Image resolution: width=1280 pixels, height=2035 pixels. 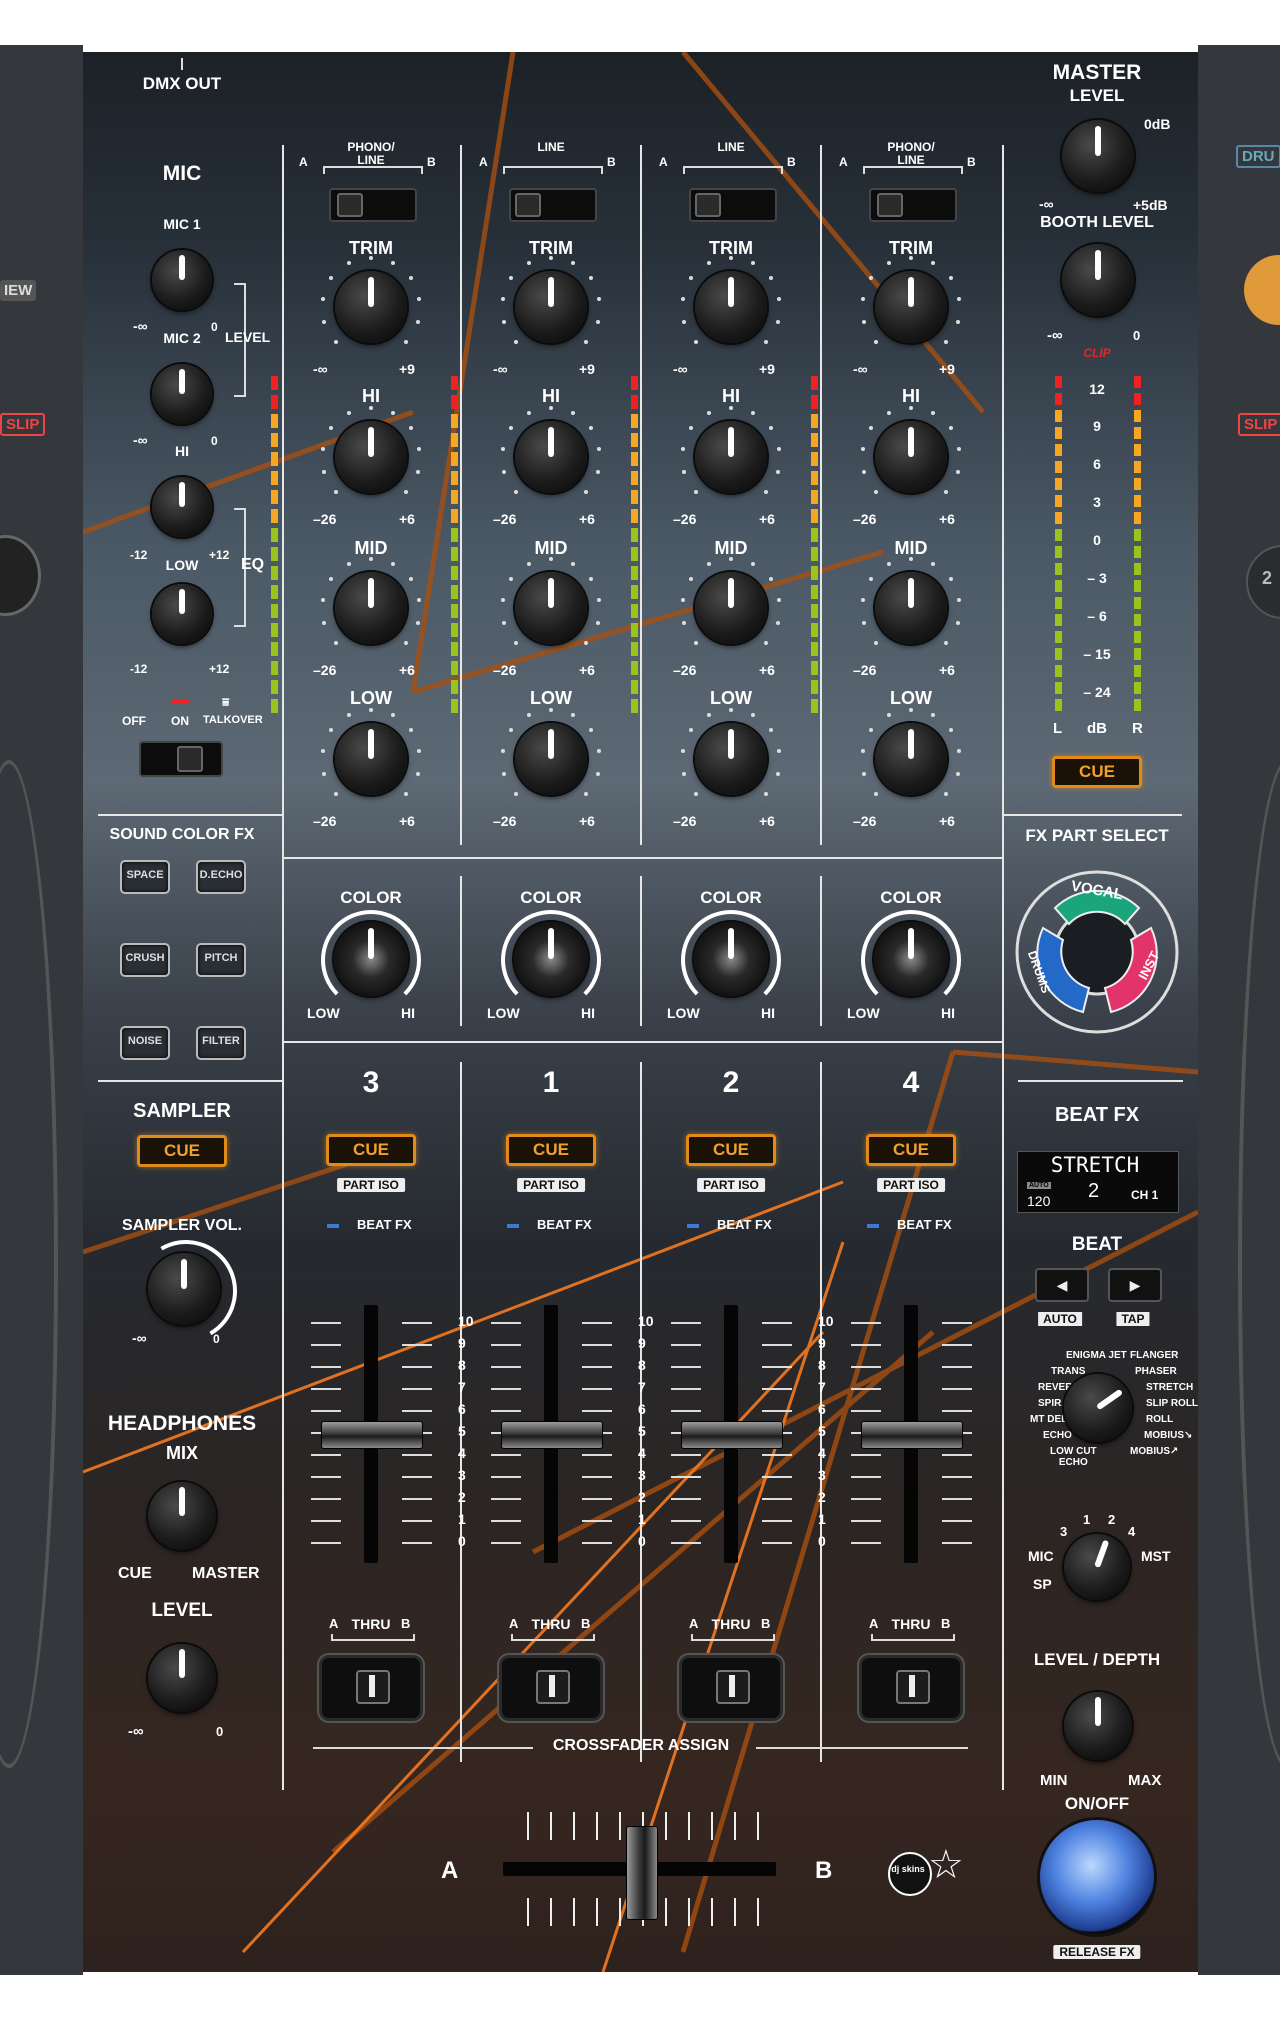 What do you see at coordinates (182, 614) in the screenshot?
I see `mic-low-knob` at bounding box center [182, 614].